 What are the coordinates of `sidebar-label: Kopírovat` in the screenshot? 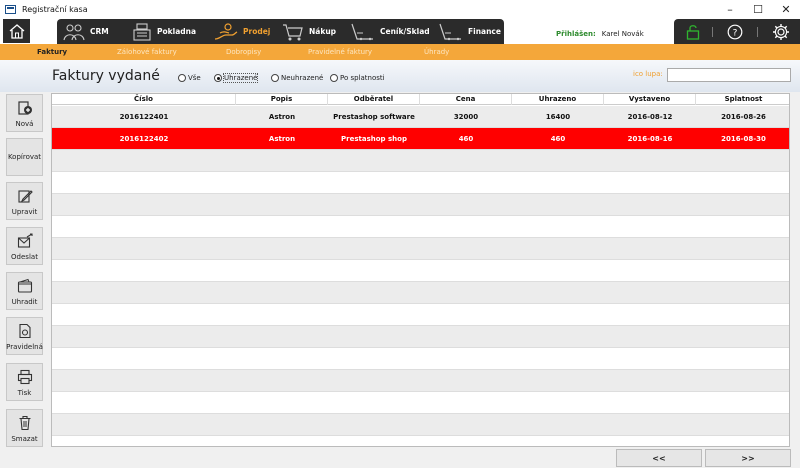 It's located at (24, 157).